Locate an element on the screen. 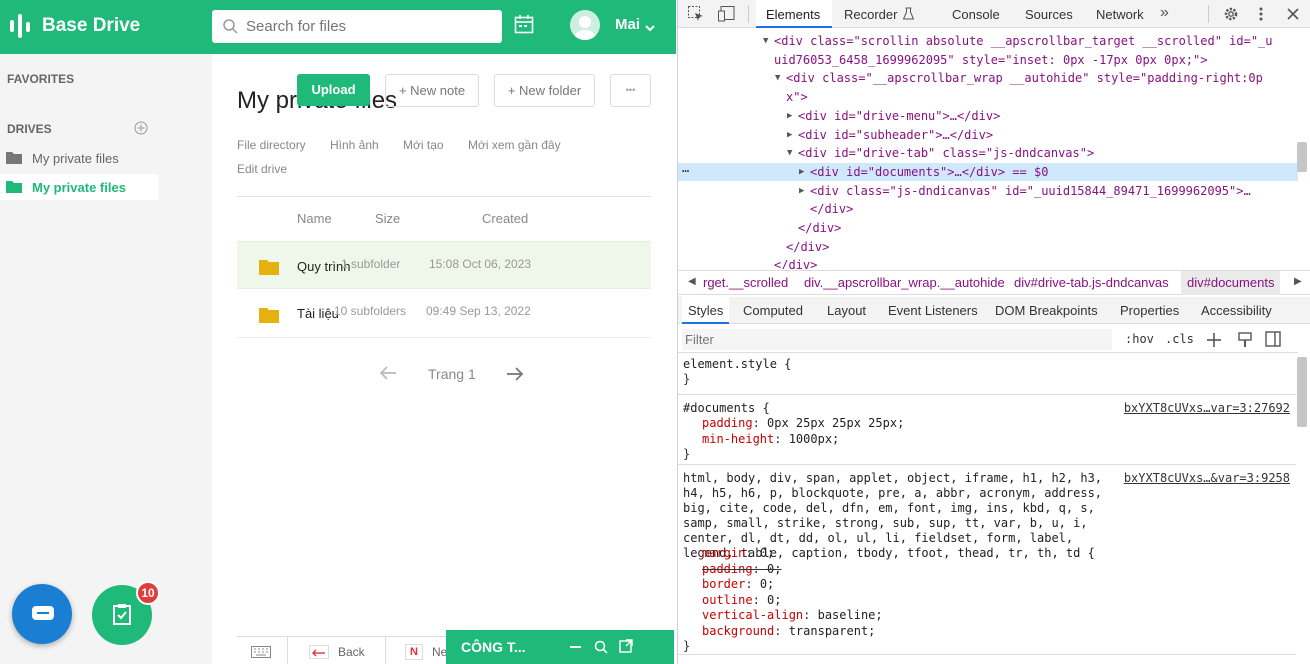  dom-node-line: x"> is located at coordinates (988, 97).